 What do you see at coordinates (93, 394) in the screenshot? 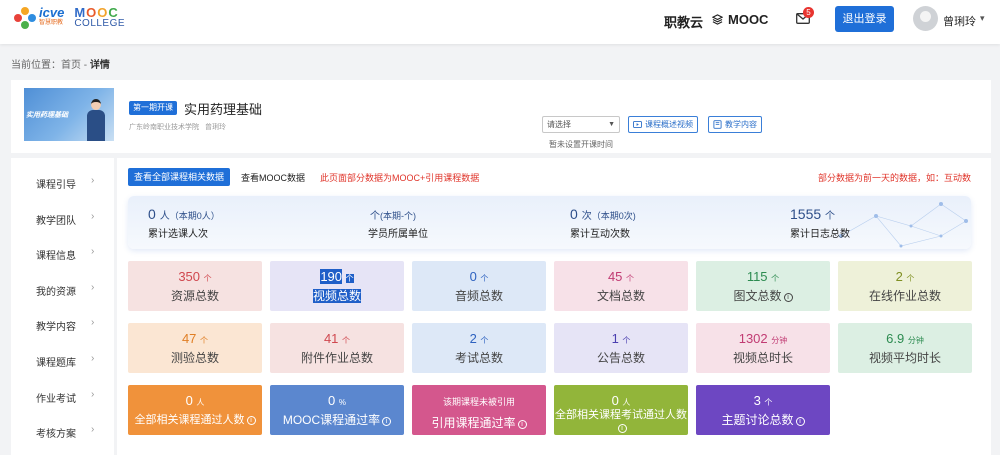
I see `chevron-right-icon: ›` at bounding box center [93, 394].